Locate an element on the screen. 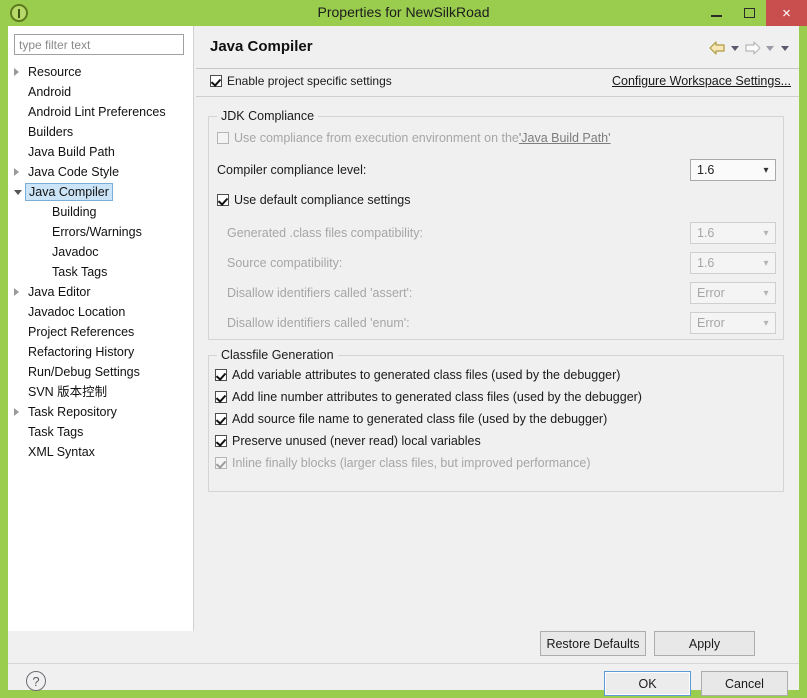 The width and height of the screenshot is (807, 698). dialog-button-bar: Restore Defaults Apply ? OK Cancel is located at coordinates (403, 663).